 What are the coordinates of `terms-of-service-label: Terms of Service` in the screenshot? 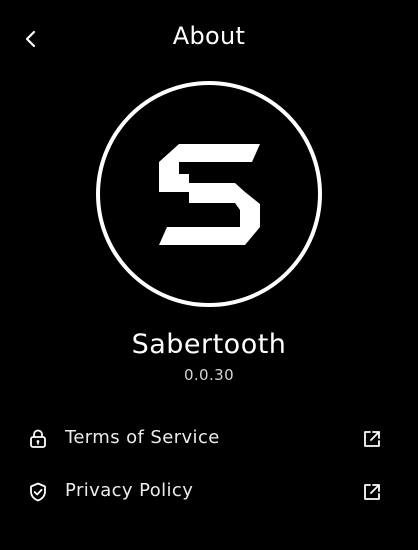 It's located at (142, 437).